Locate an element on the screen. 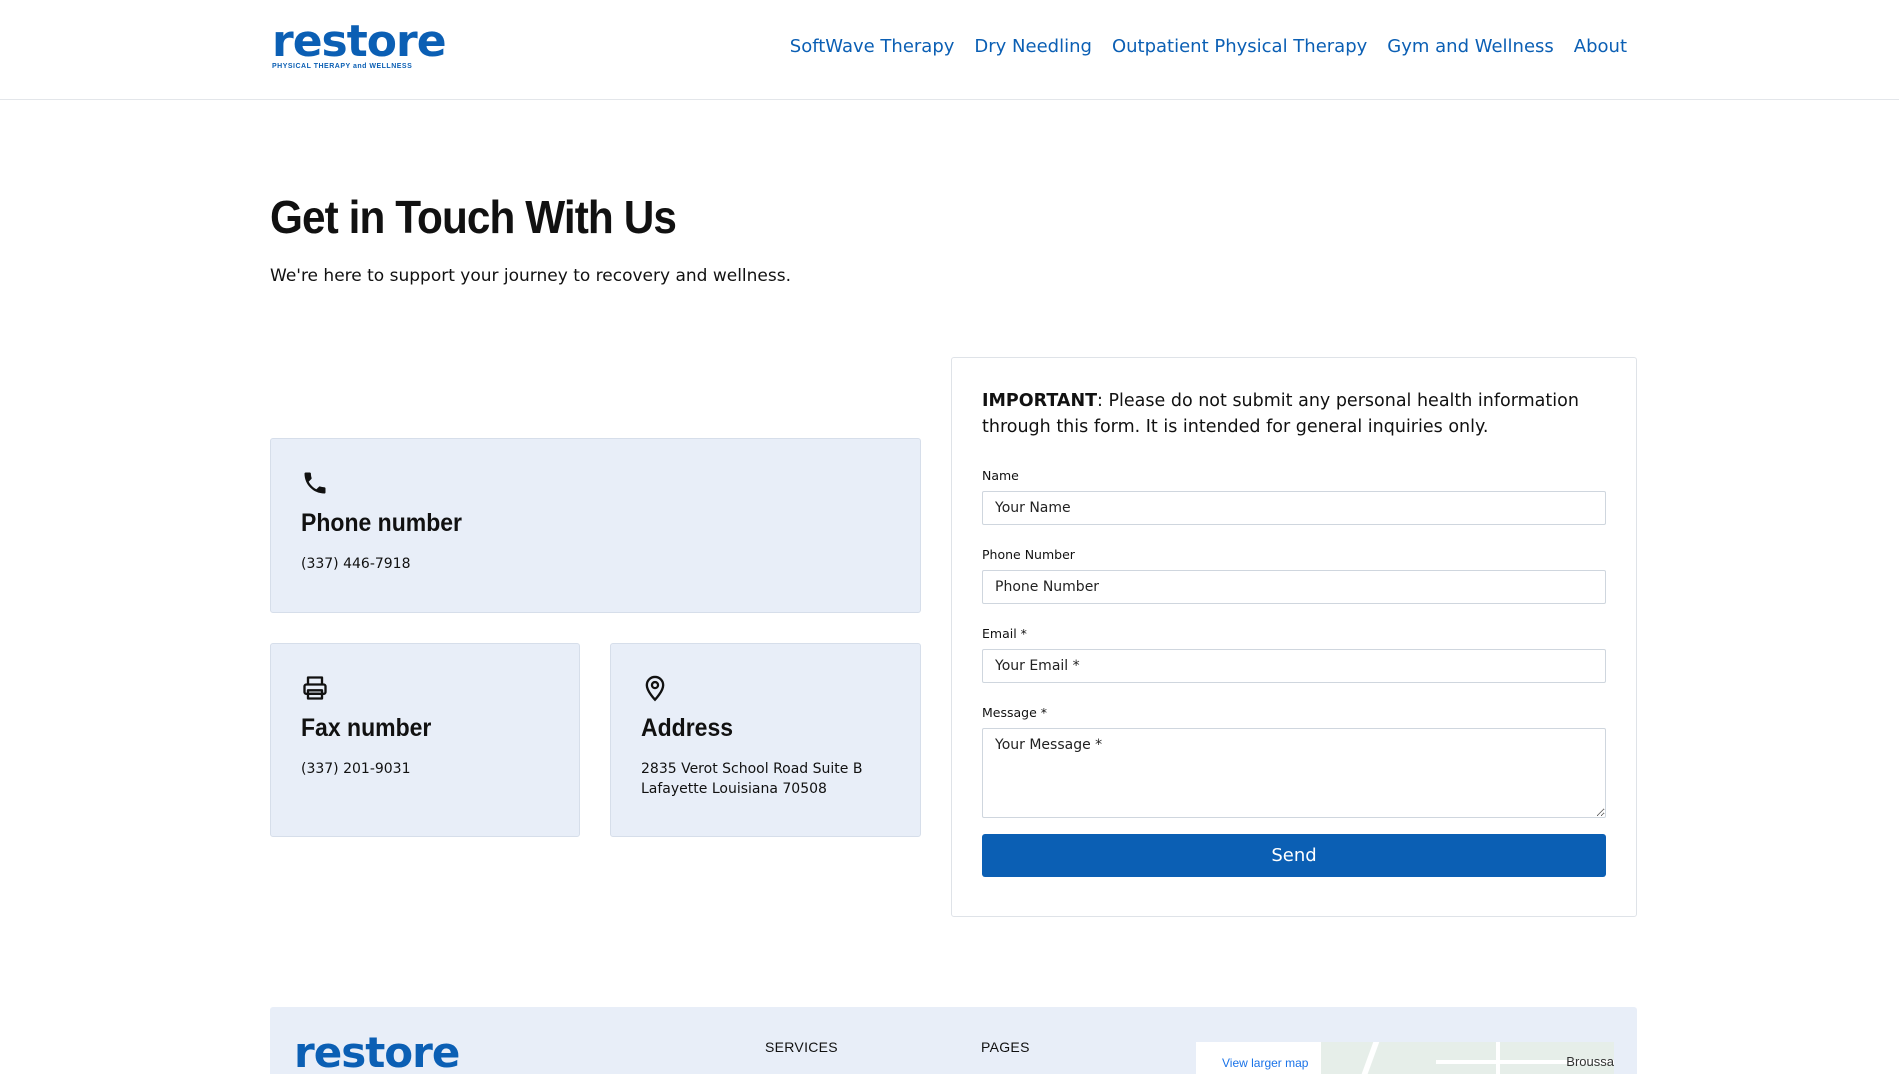  message-label: Message * is located at coordinates (1015, 712).